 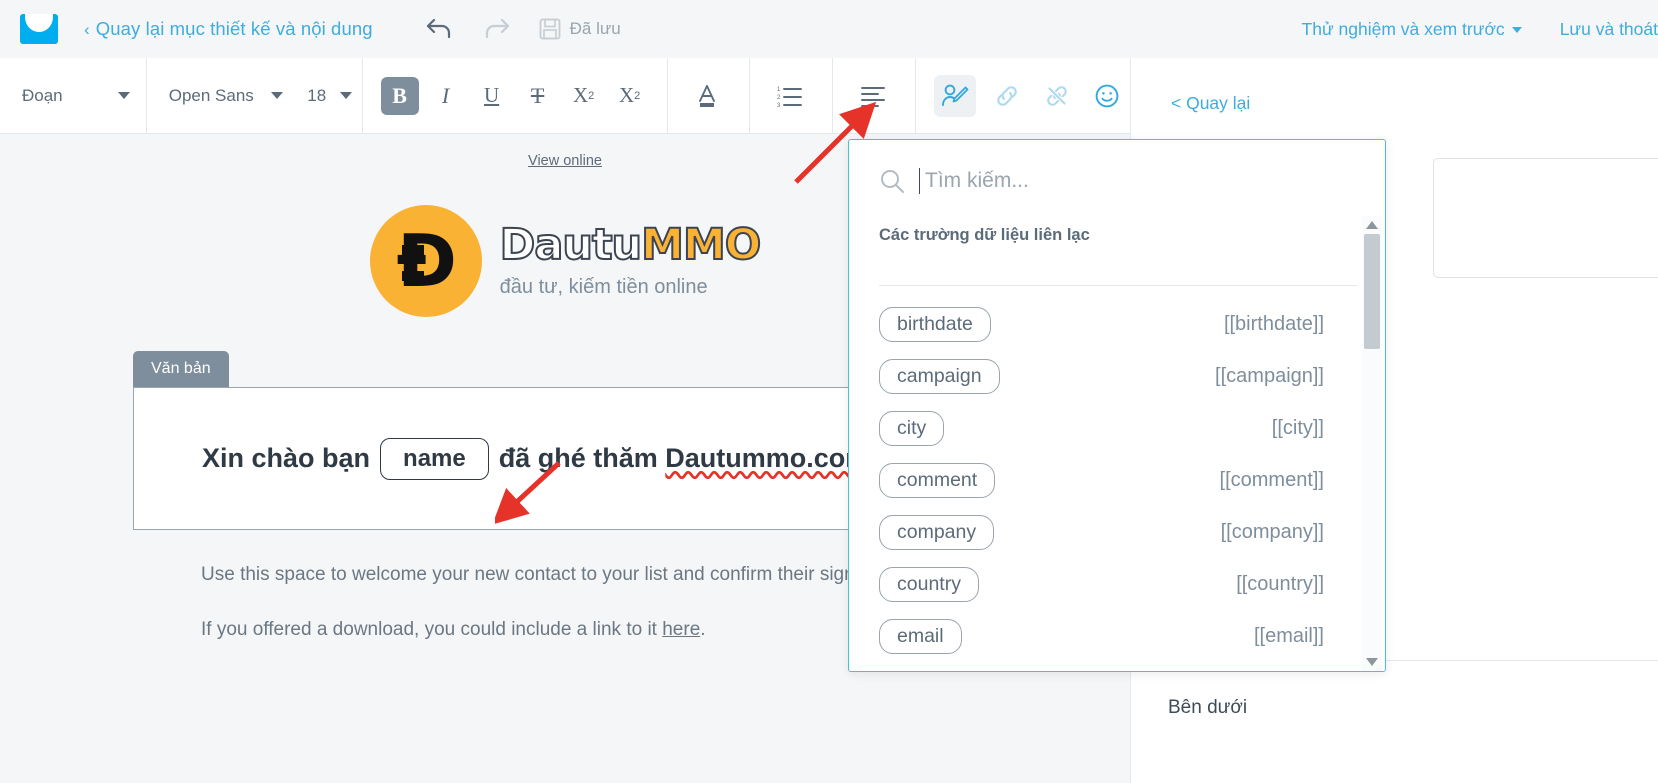 I want to click on merge-tag-token: [[birthdate]], so click(x=1273, y=323).